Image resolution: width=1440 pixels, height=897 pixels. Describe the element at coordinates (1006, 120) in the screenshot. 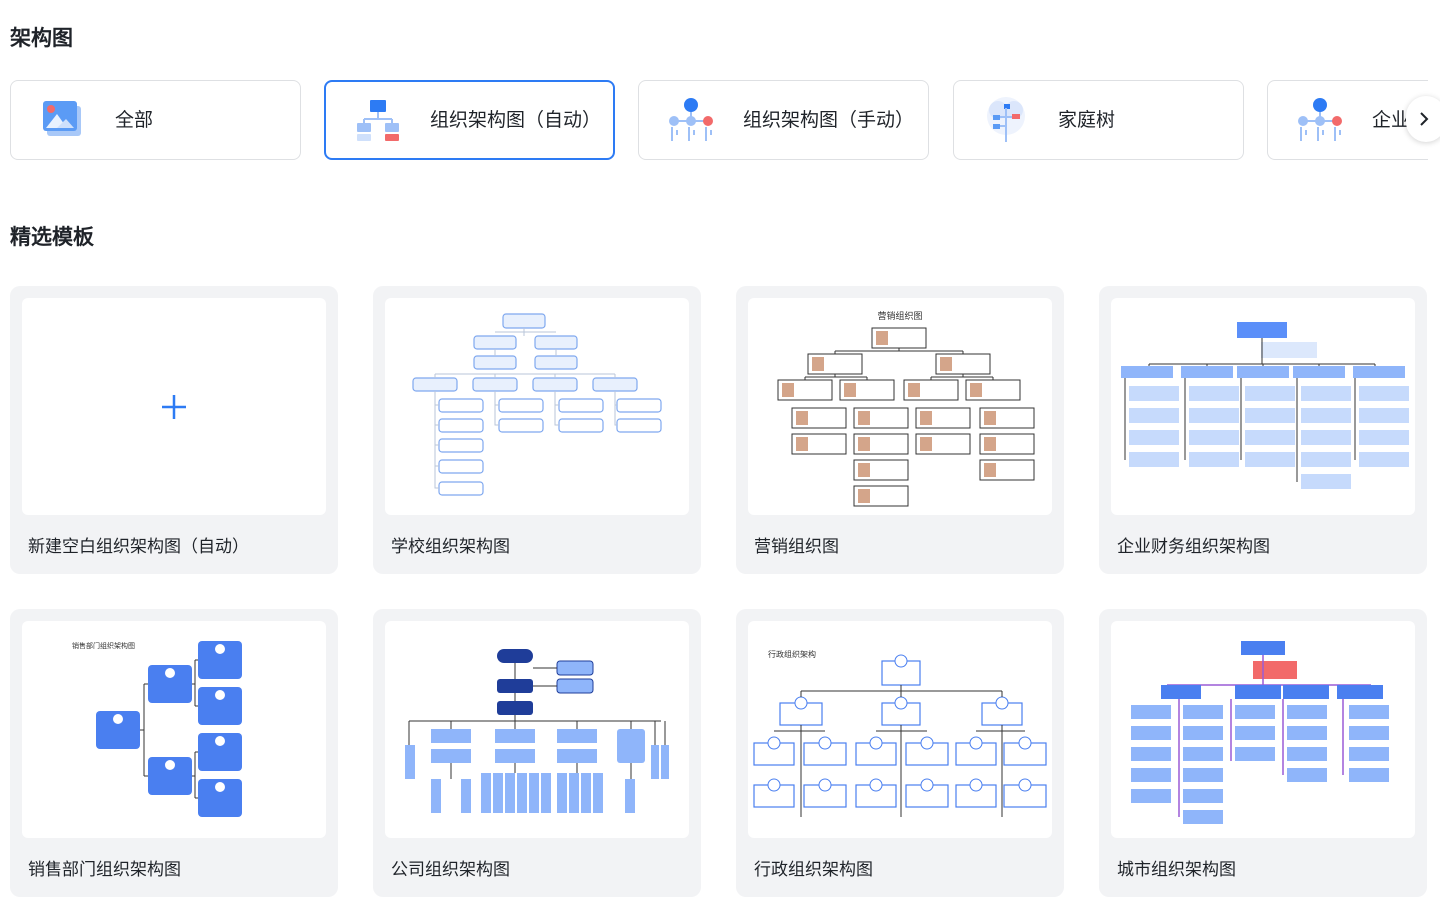

I see `family-tree-icon` at that location.